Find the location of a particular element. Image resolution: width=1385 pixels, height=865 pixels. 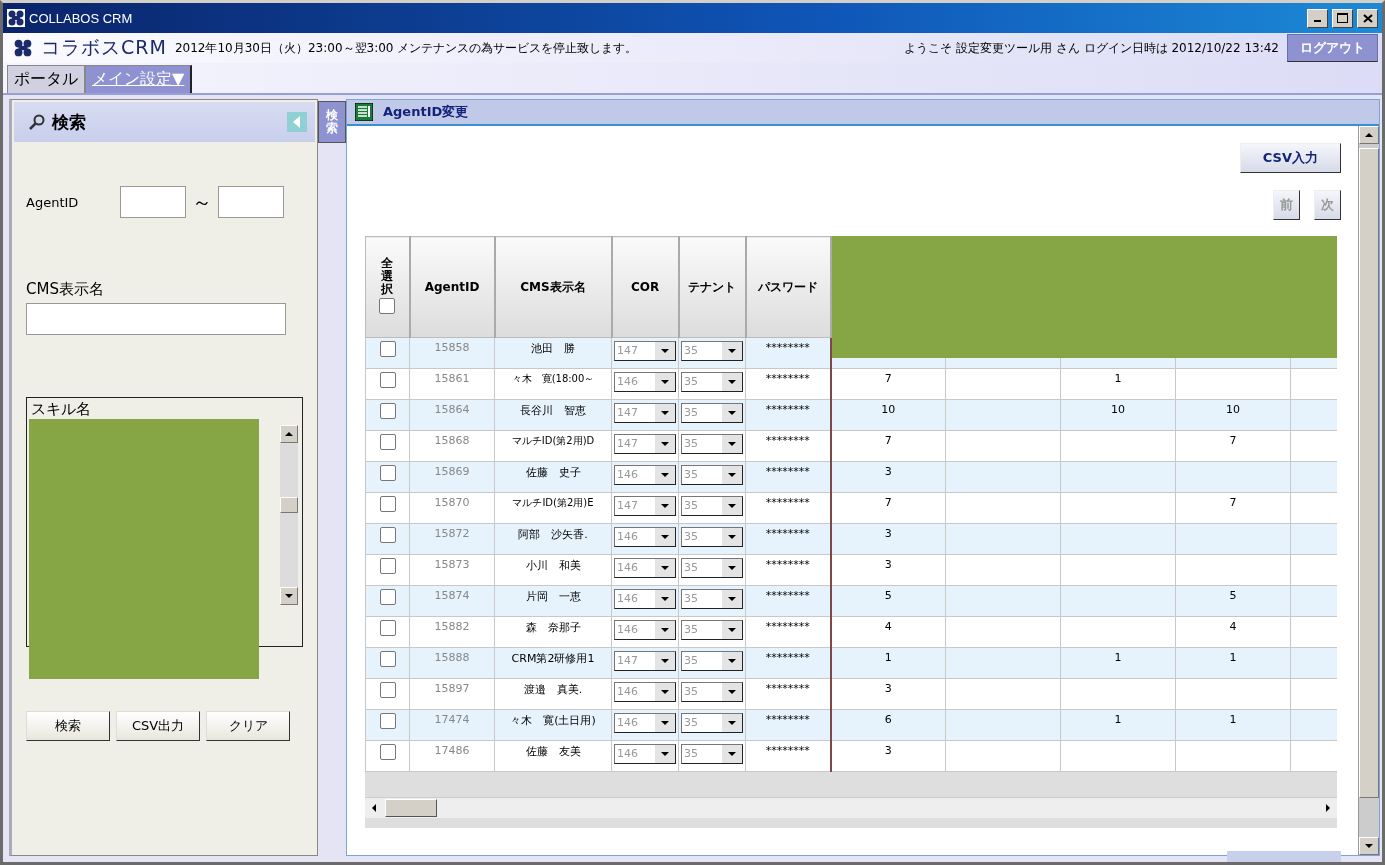

column-header: 全選択 is located at coordinates (387, 287).